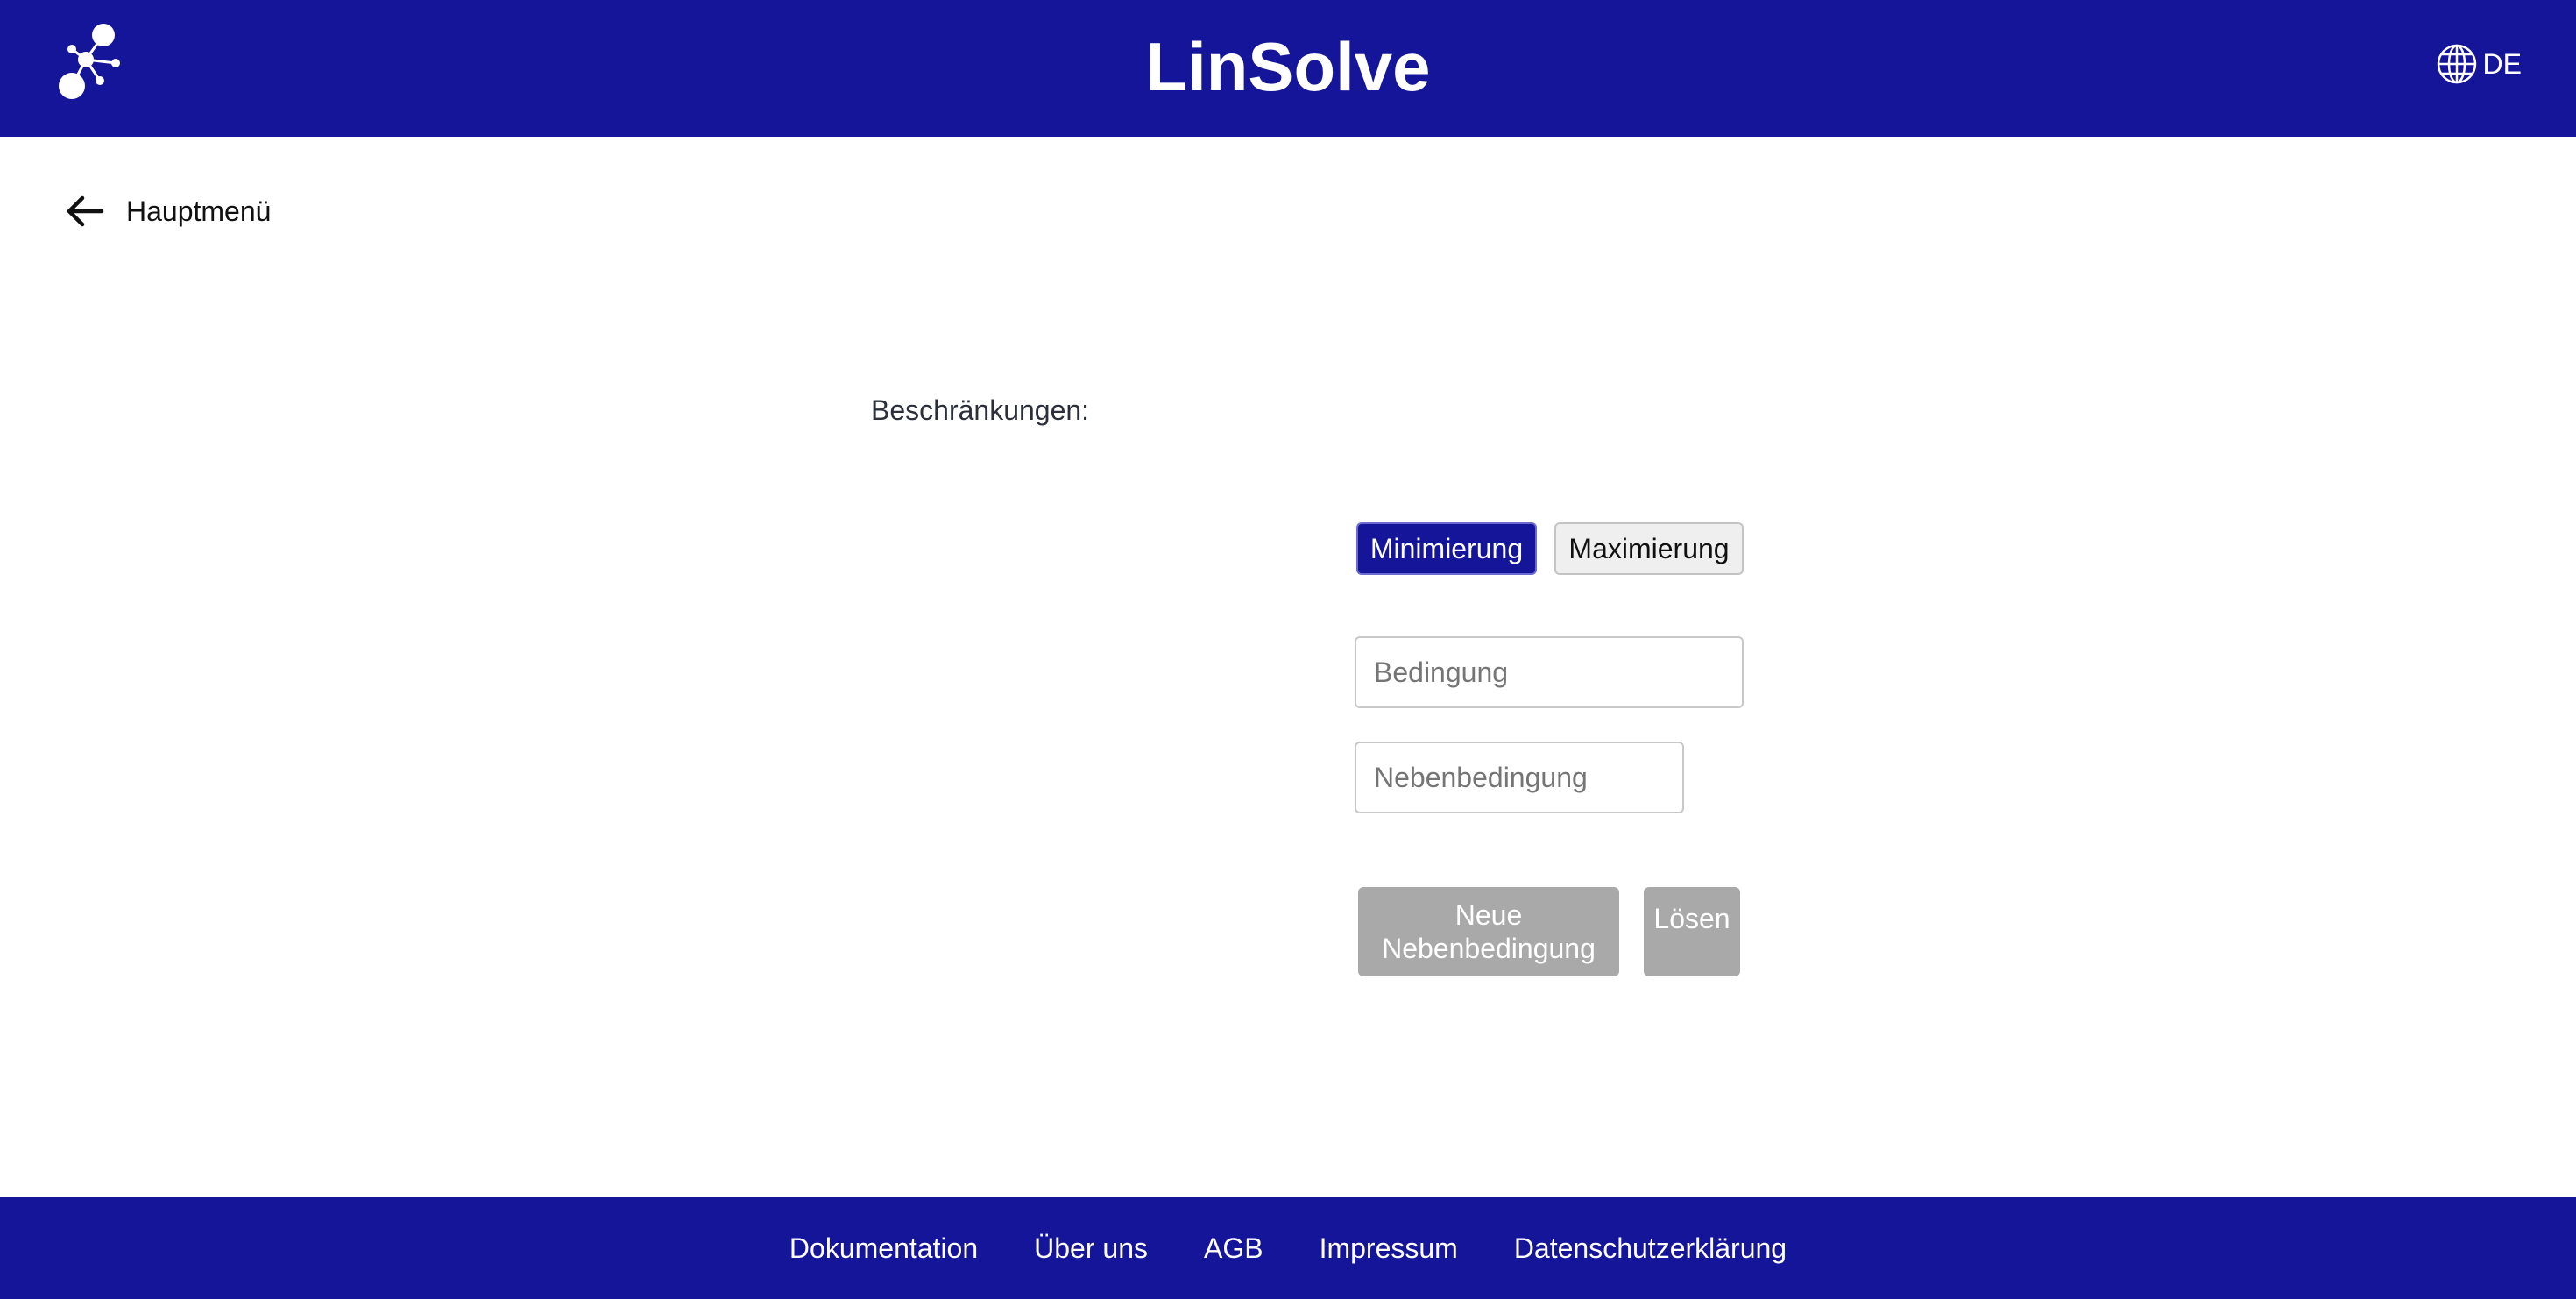  I want to click on arrow-left-icon, so click(85, 211).